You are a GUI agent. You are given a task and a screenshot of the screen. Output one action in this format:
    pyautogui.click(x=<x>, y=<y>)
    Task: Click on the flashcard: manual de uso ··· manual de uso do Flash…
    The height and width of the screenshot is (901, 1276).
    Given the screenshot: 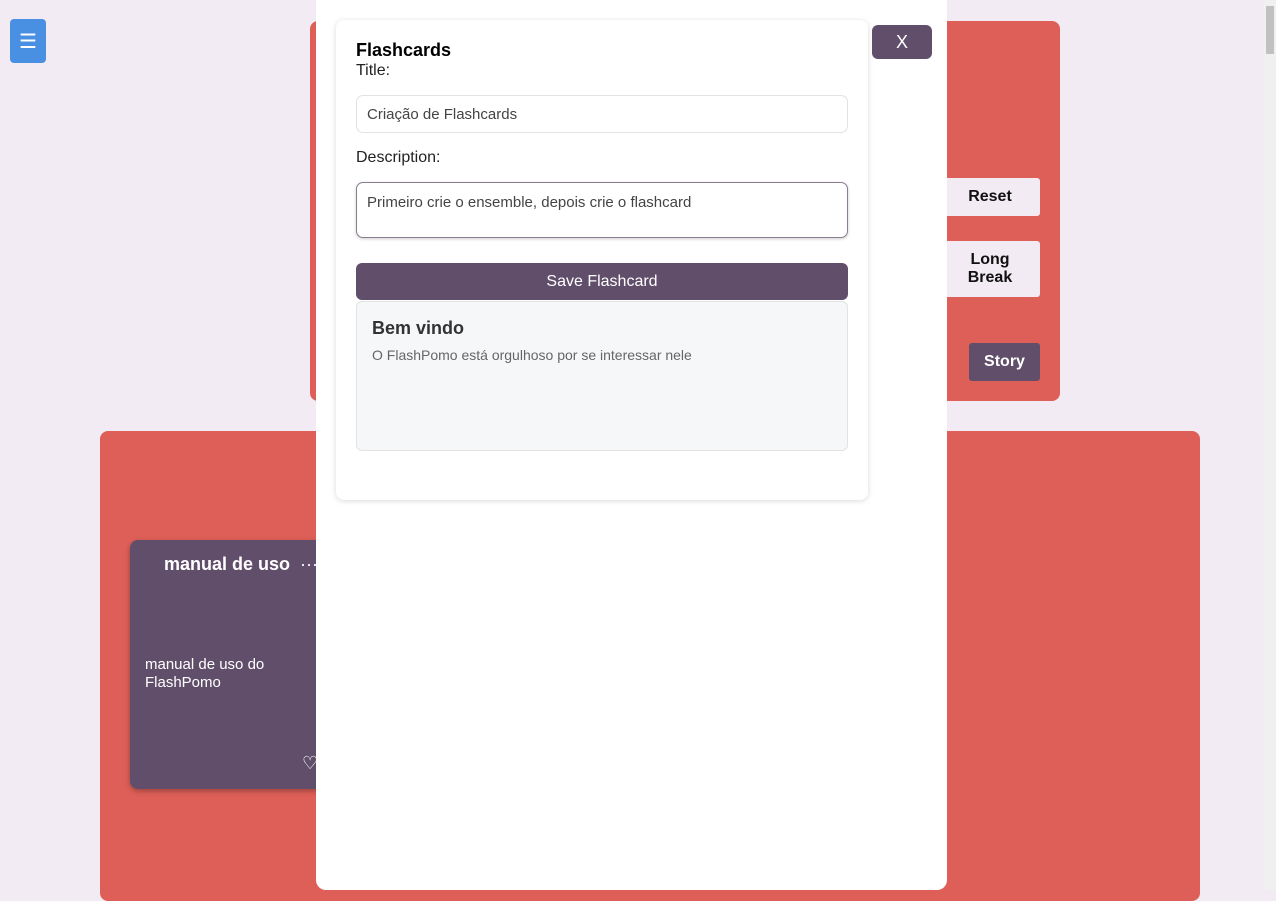 What is the action you would take?
    pyautogui.click(x=230, y=664)
    